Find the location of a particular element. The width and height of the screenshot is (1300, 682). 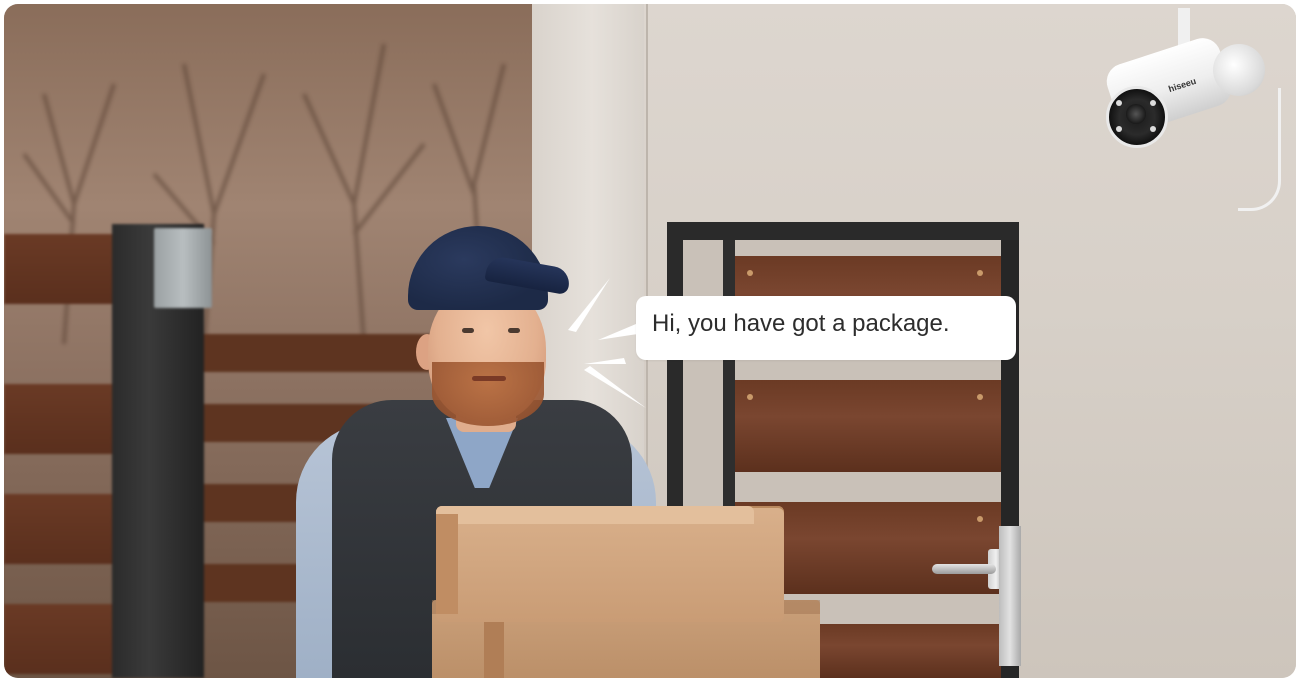

speech-bubble: Hi, you have got a package. is located at coordinates (826, 328).